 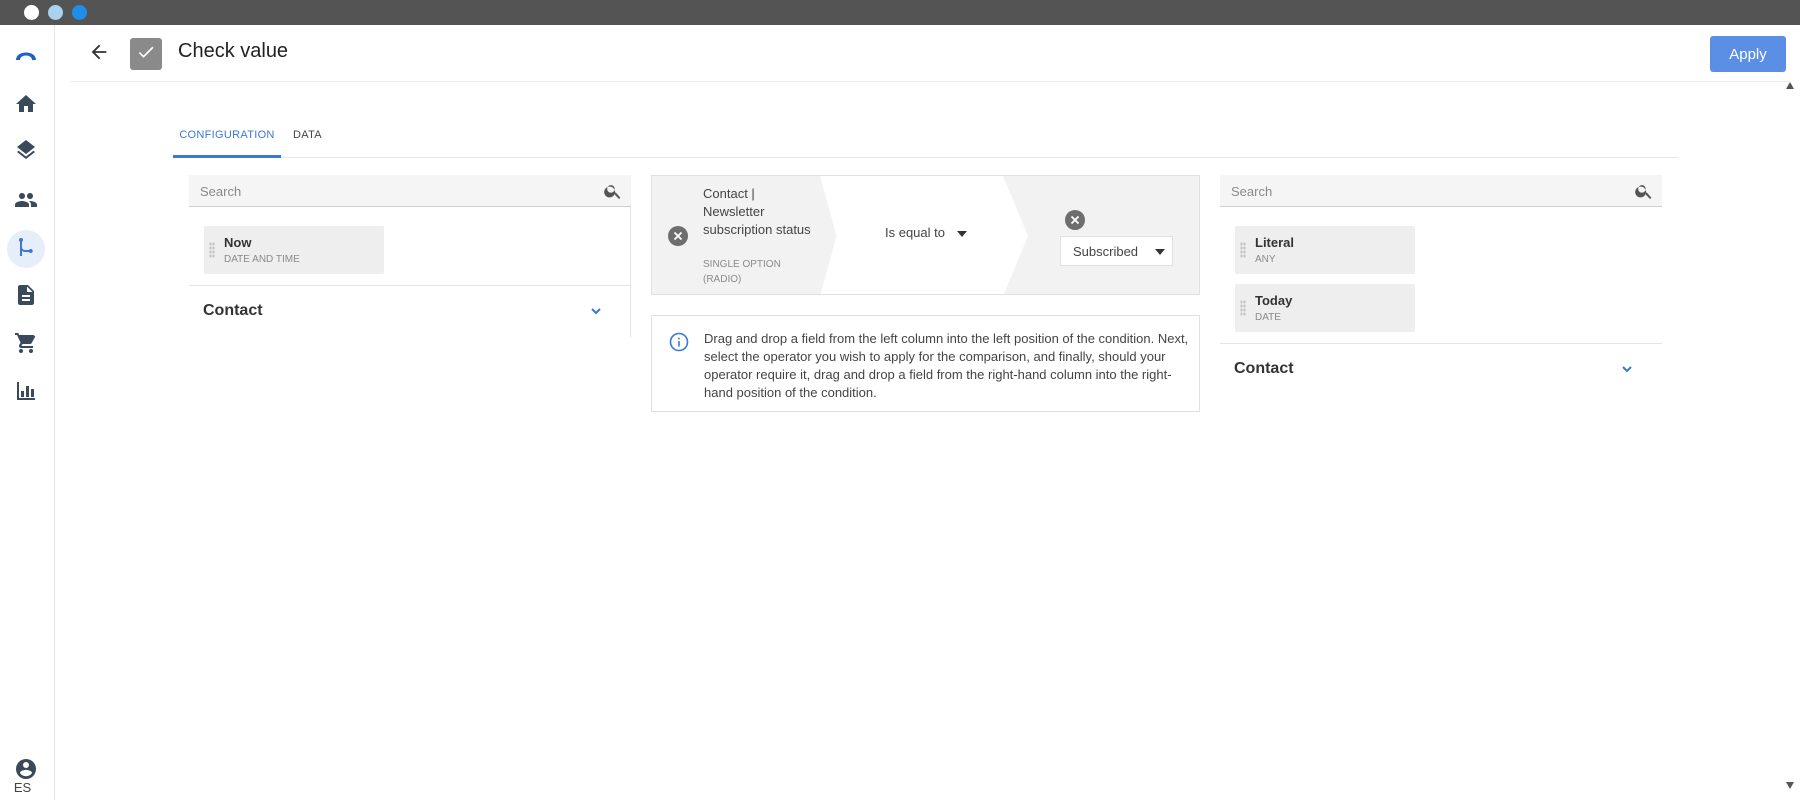 I want to click on sidebar-item-home, so click(x=26, y=106).